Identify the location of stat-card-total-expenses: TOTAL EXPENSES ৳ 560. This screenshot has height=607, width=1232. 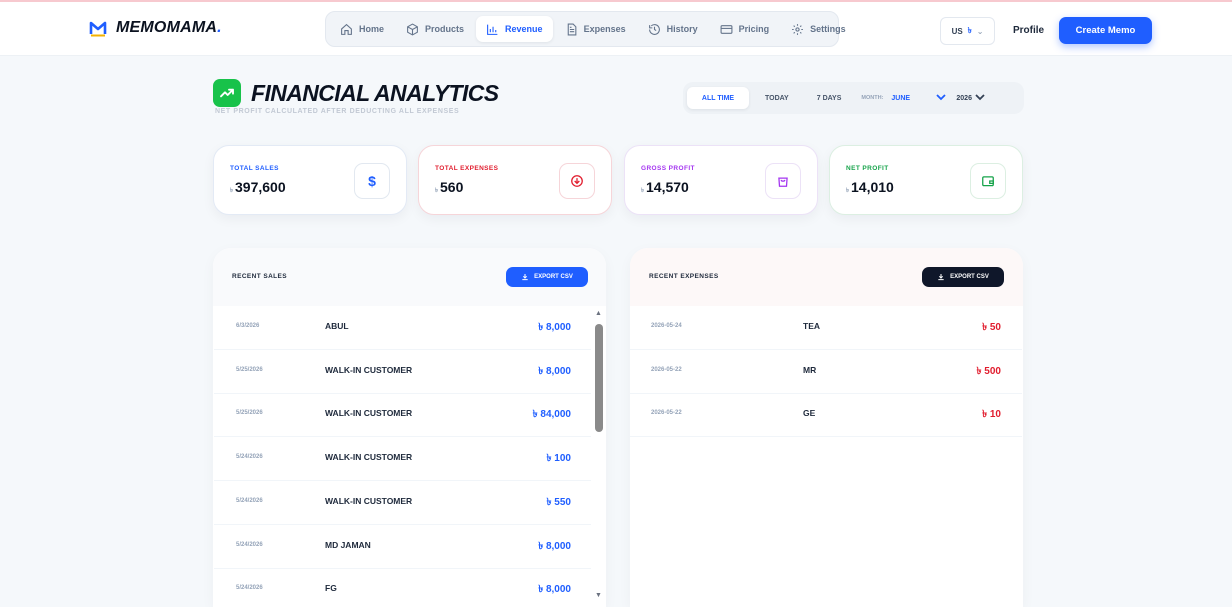
(515, 180).